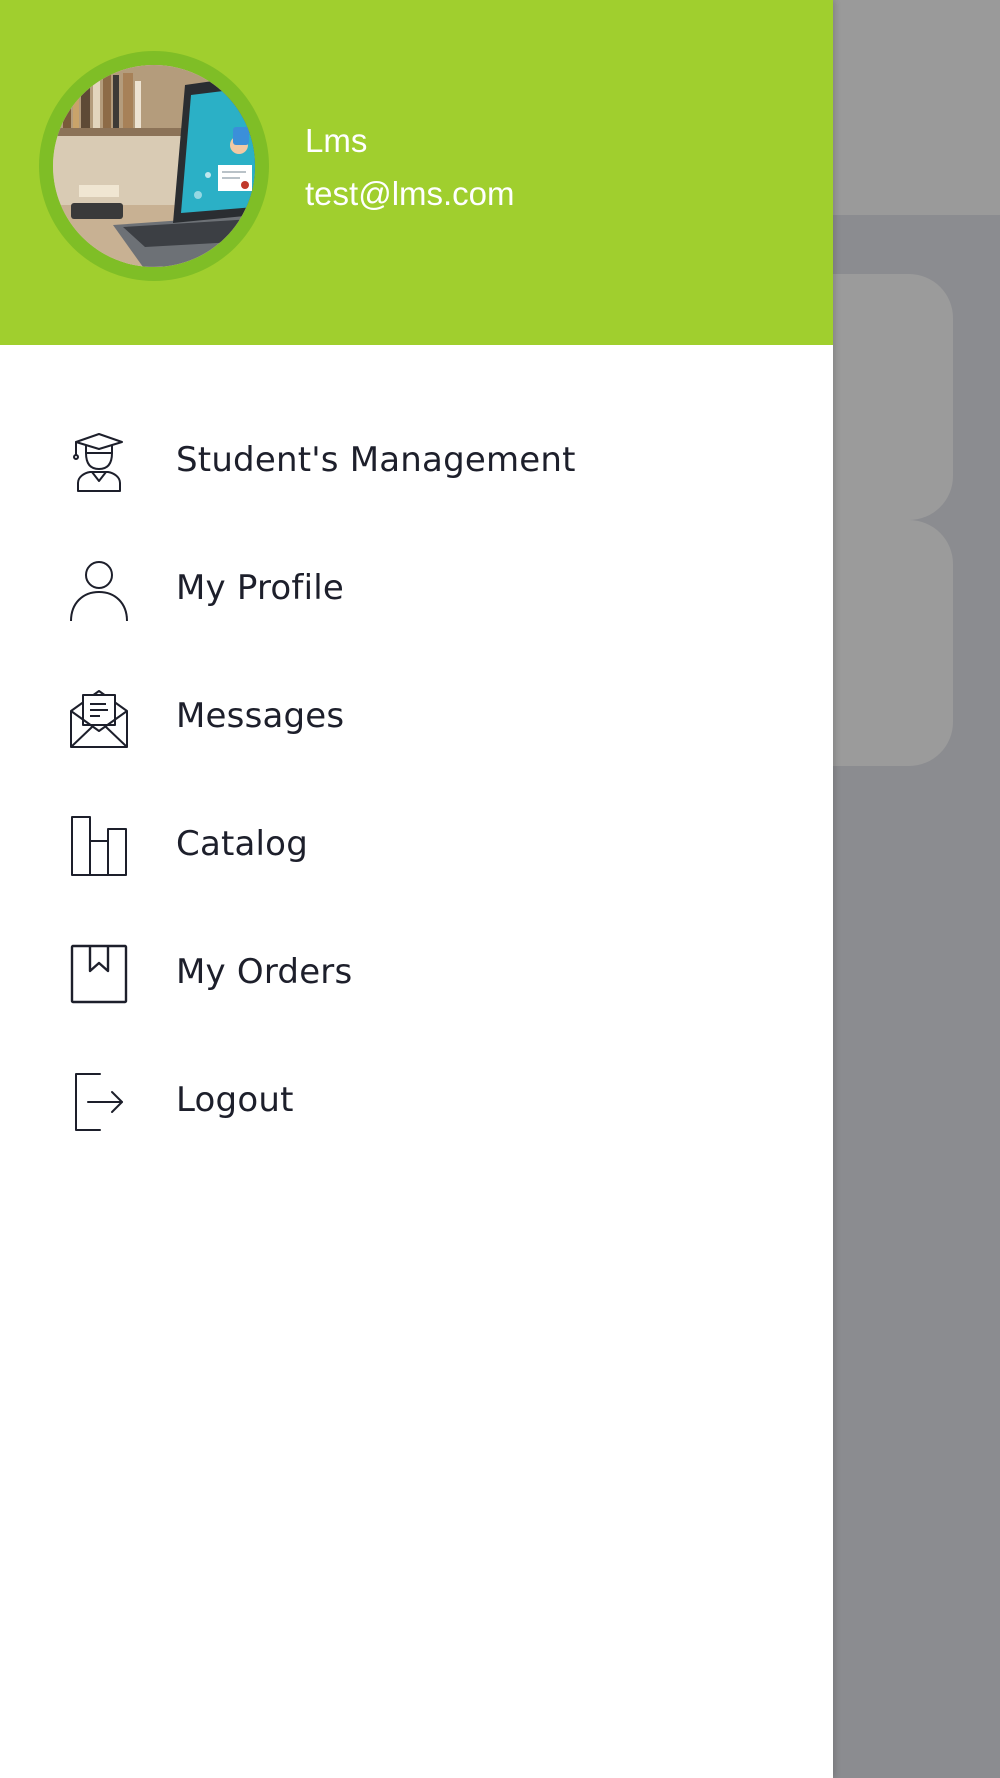 This screenshot has width=1000, height=1778. I want to click on menu-item-label: Student's Management, so click(376, 460).